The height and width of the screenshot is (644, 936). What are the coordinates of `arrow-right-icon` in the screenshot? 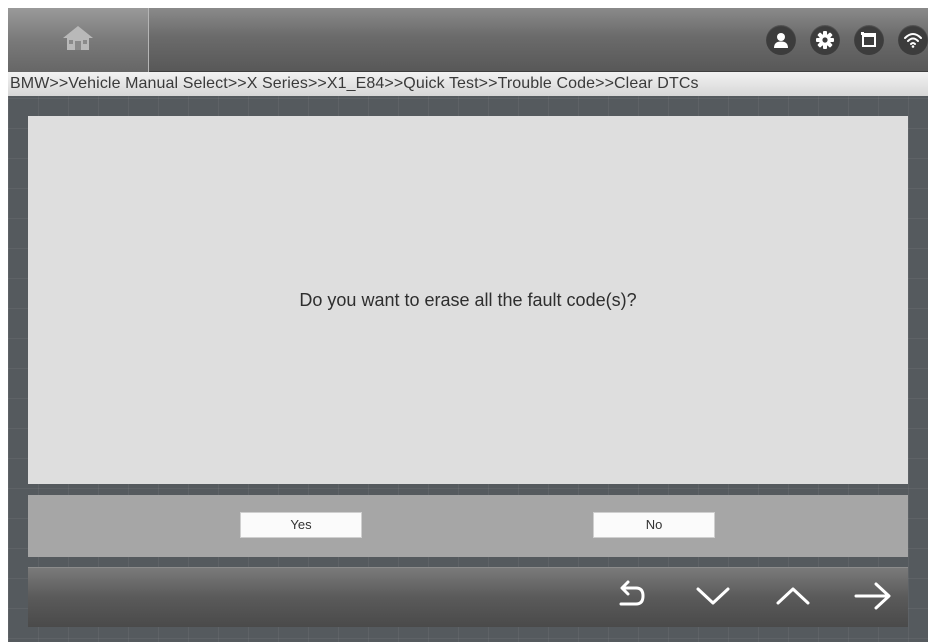 It's located at (873, 598).